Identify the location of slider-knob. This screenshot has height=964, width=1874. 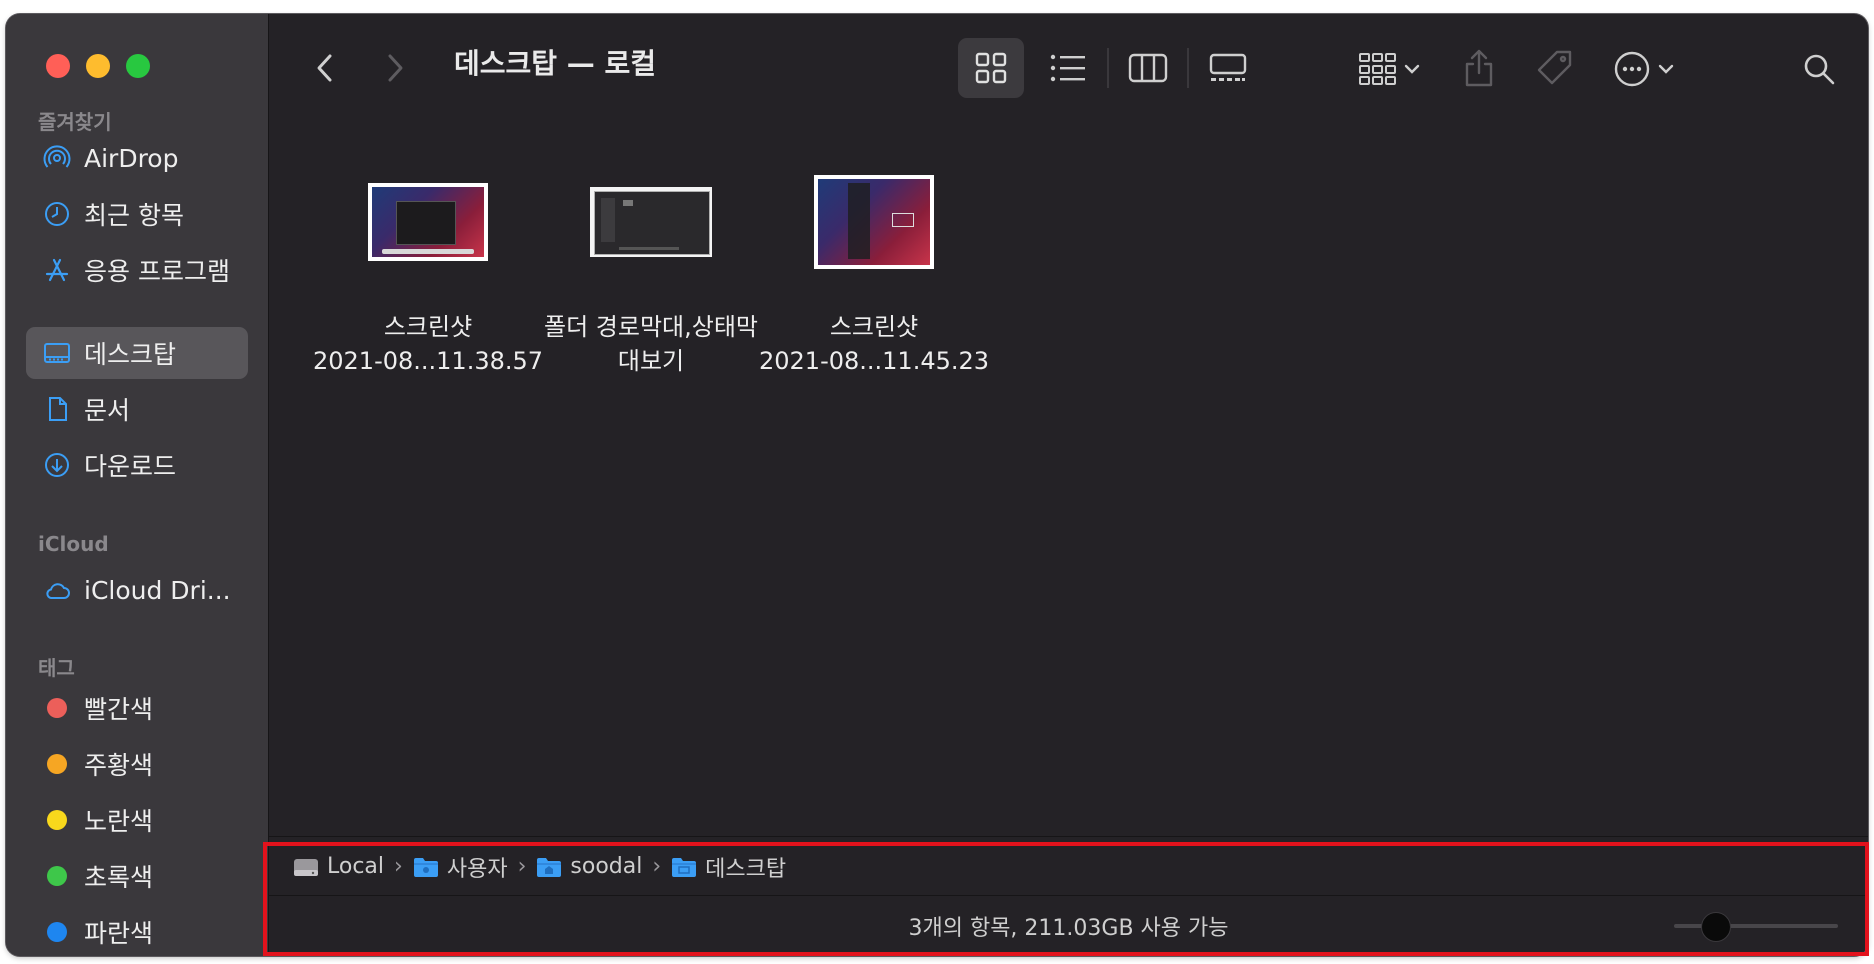
(1716, 927).